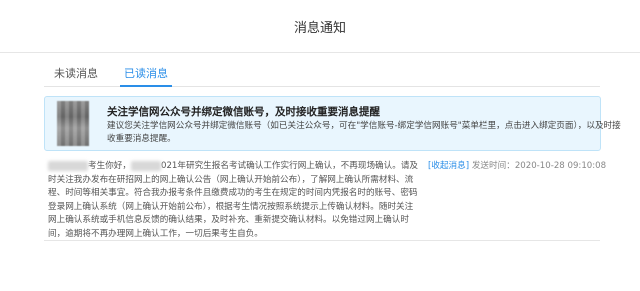 This screenshot has width=640, height=291. I want to click on tab-unread-messages: 未读消息, so click(76, 75).